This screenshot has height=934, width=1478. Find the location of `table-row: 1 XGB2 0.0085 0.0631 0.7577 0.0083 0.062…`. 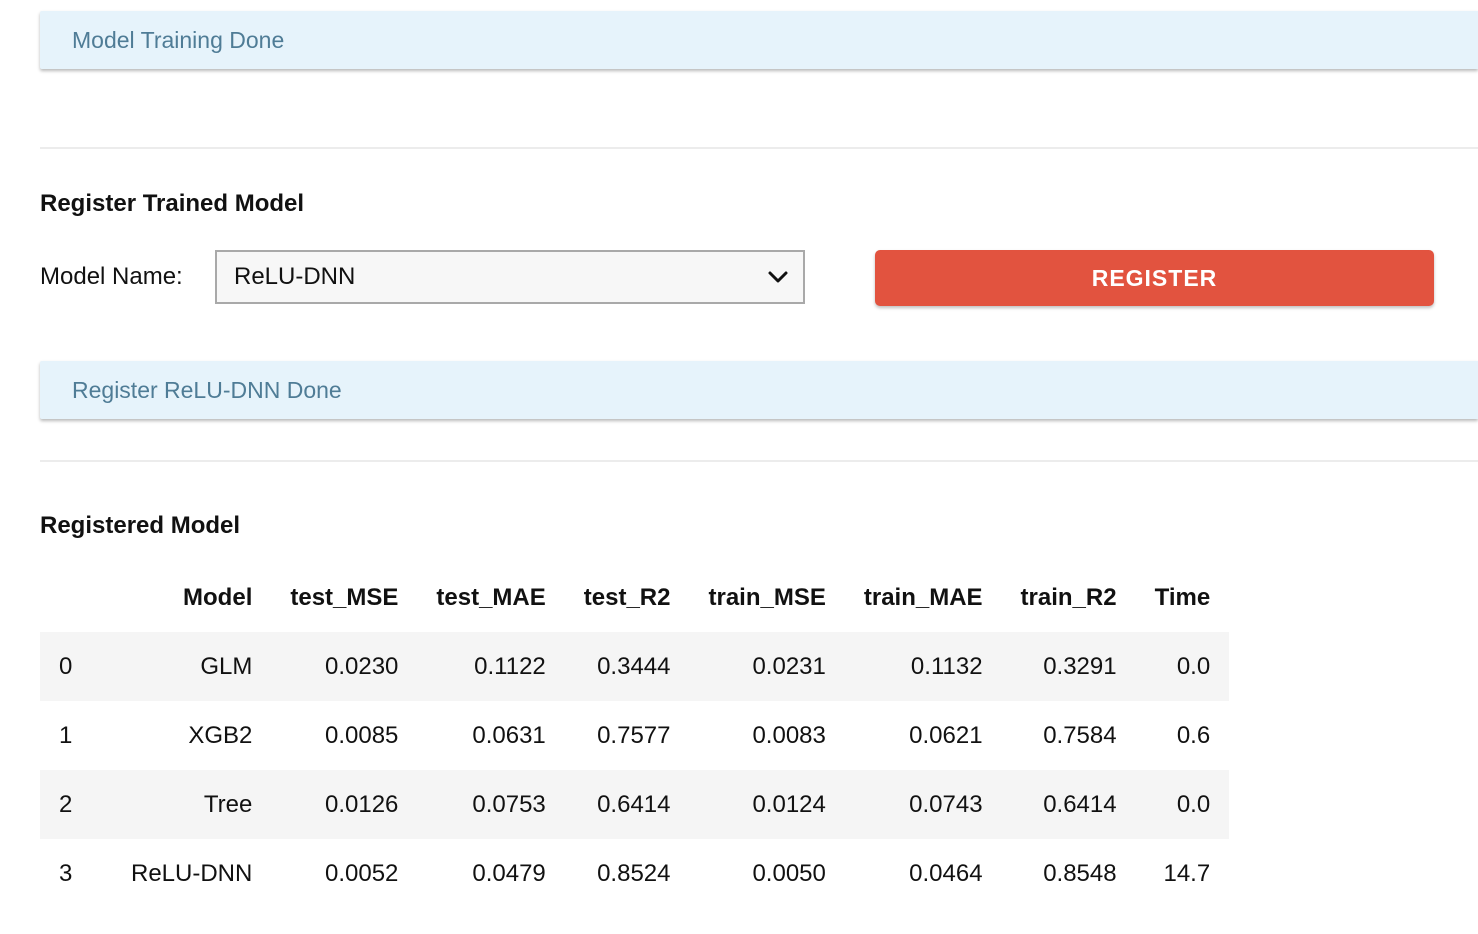

table-row: 1 XGB2 0.0085 0.0631 0.7577 0.0083 0.062… is located at coordinates (635, 735).